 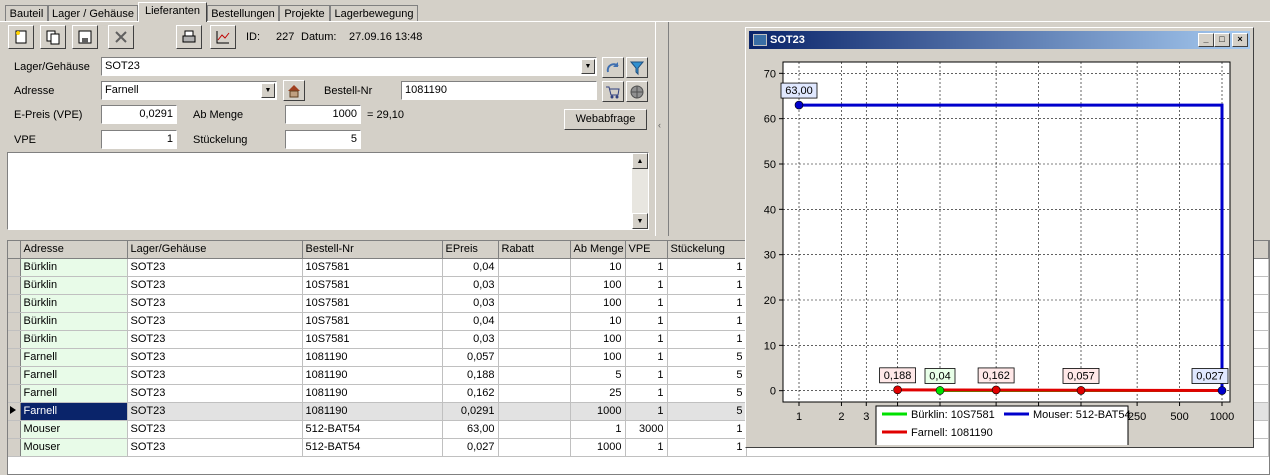 I want to click on copy-record-button, so click(x=53, y=37).